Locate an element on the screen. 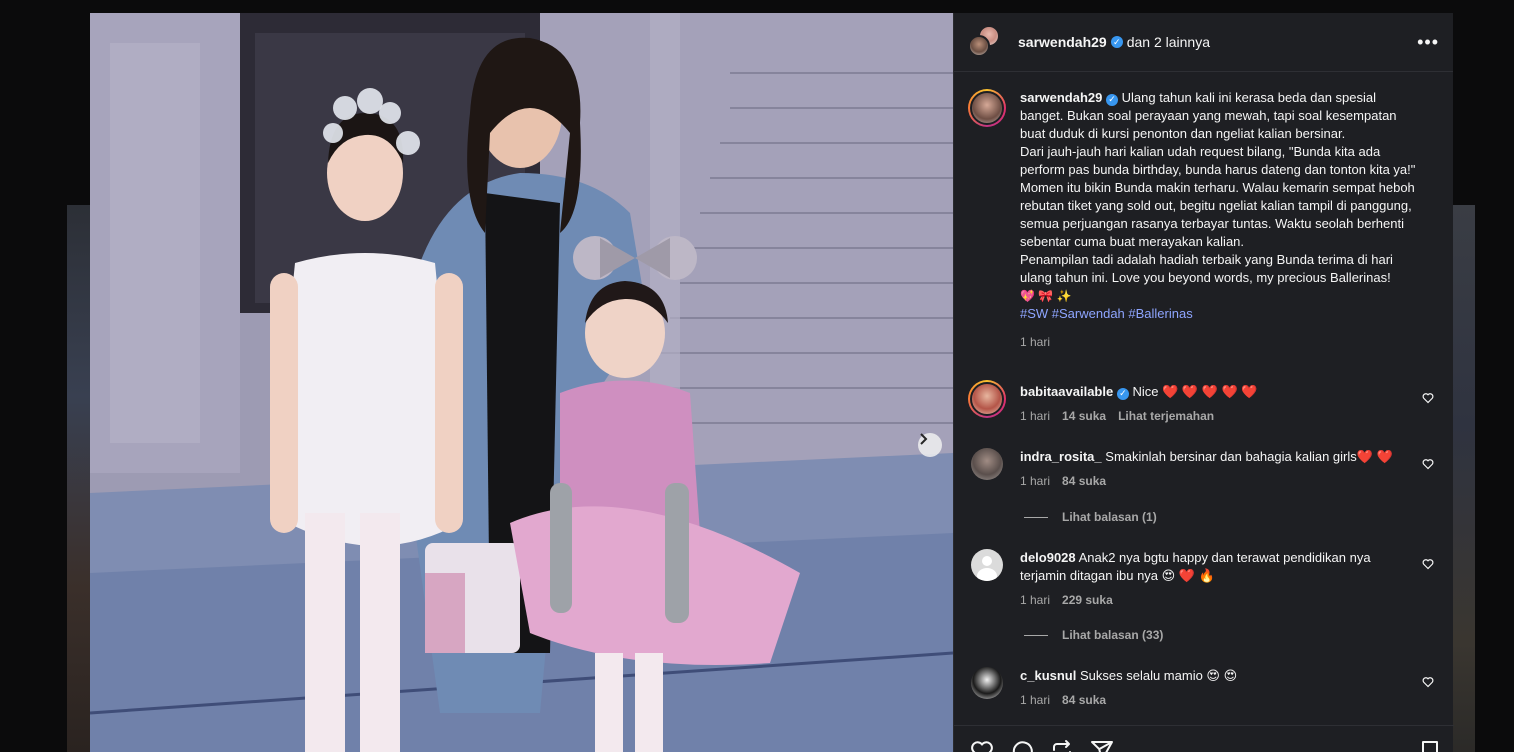 The height and width of the screenshot is (752, 1514). caption-hashtags: #SW #Sarwendah #Ballerinas is located at coordinates (1220, 314).